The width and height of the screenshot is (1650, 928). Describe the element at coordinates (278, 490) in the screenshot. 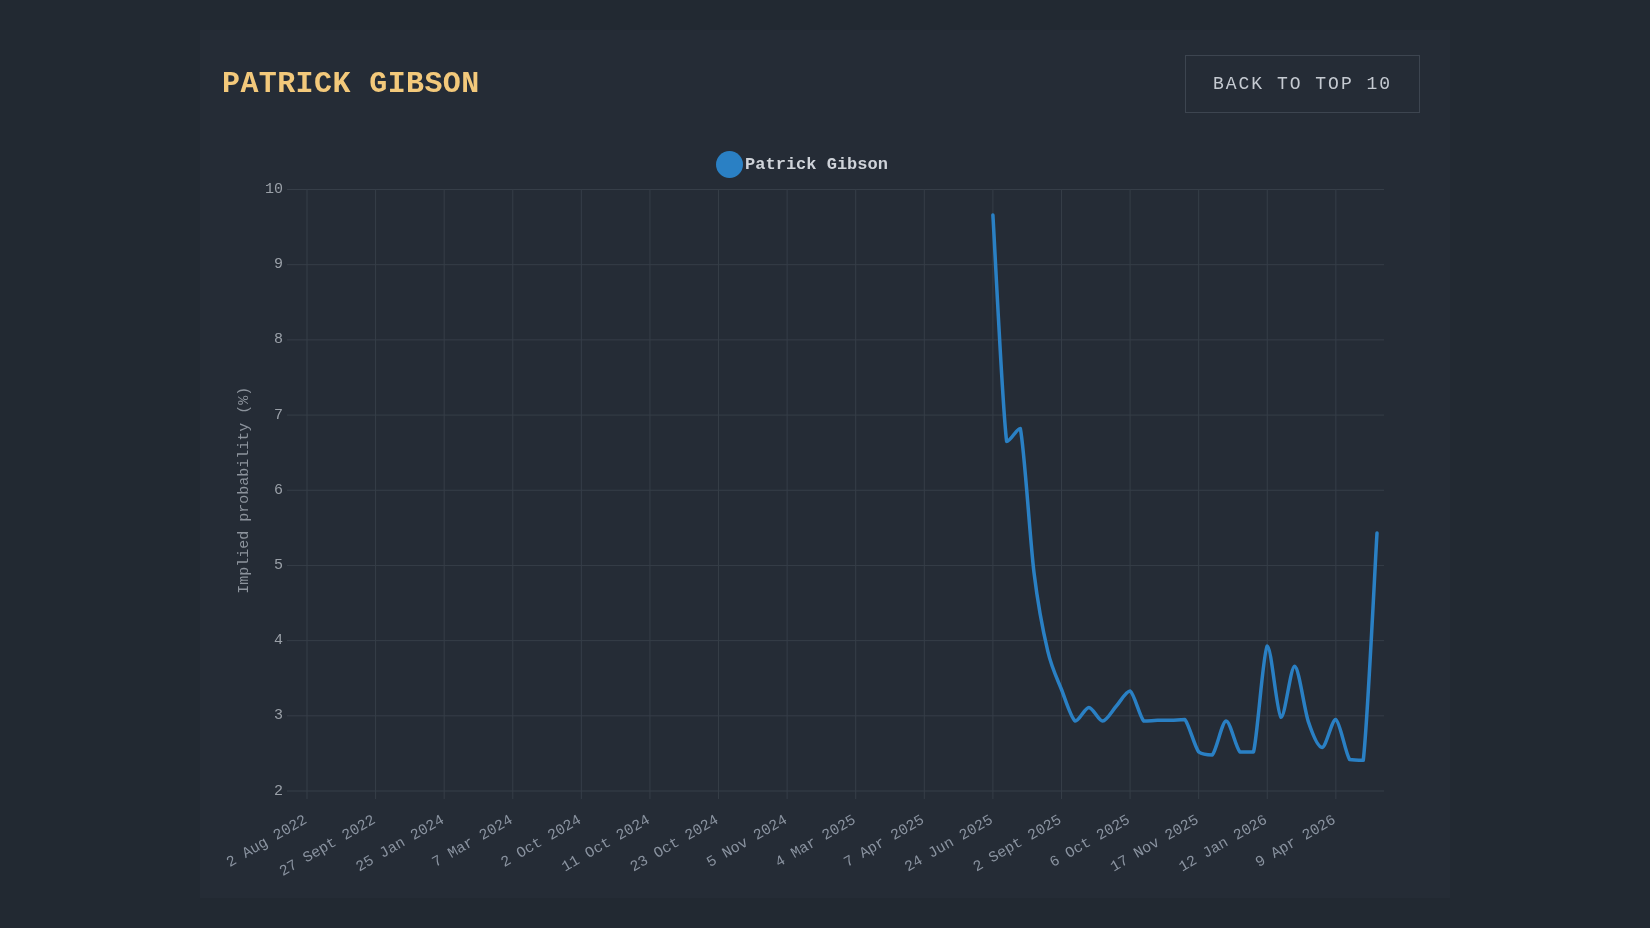

I see `y-axis-label: 6` at that location.